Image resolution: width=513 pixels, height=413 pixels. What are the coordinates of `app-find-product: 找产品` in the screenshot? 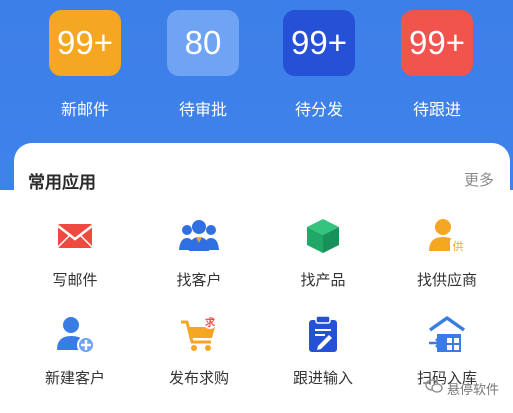 It's located at (323, 253).